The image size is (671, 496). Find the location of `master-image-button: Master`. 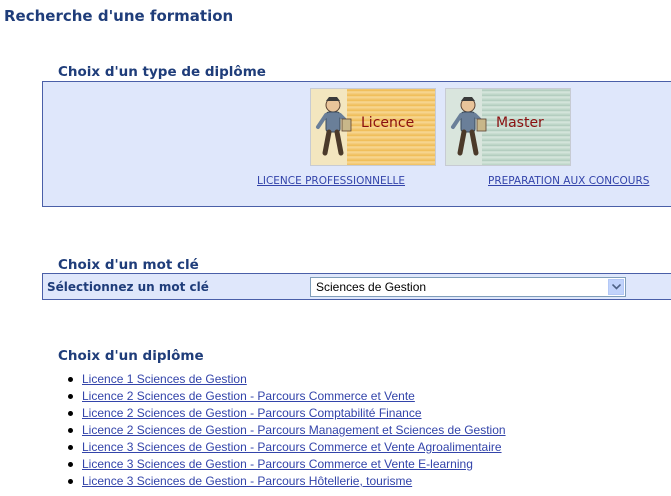

master-image-button: Master is located at coordinates (508, 127).